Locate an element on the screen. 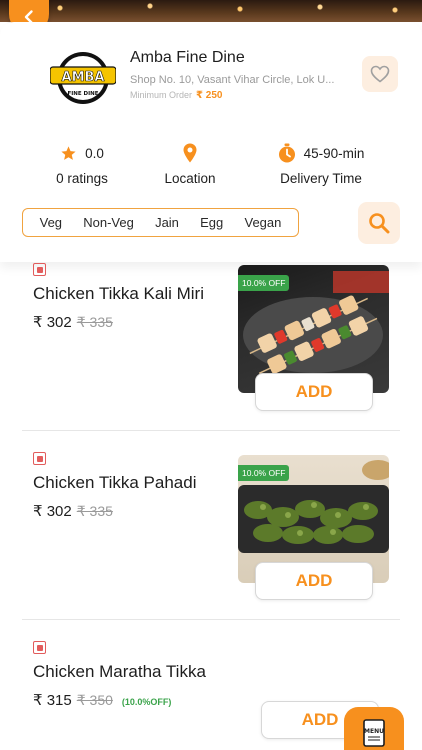 This screenshot has width=422, height=750. star-icon is located at coordinates (68, 152).